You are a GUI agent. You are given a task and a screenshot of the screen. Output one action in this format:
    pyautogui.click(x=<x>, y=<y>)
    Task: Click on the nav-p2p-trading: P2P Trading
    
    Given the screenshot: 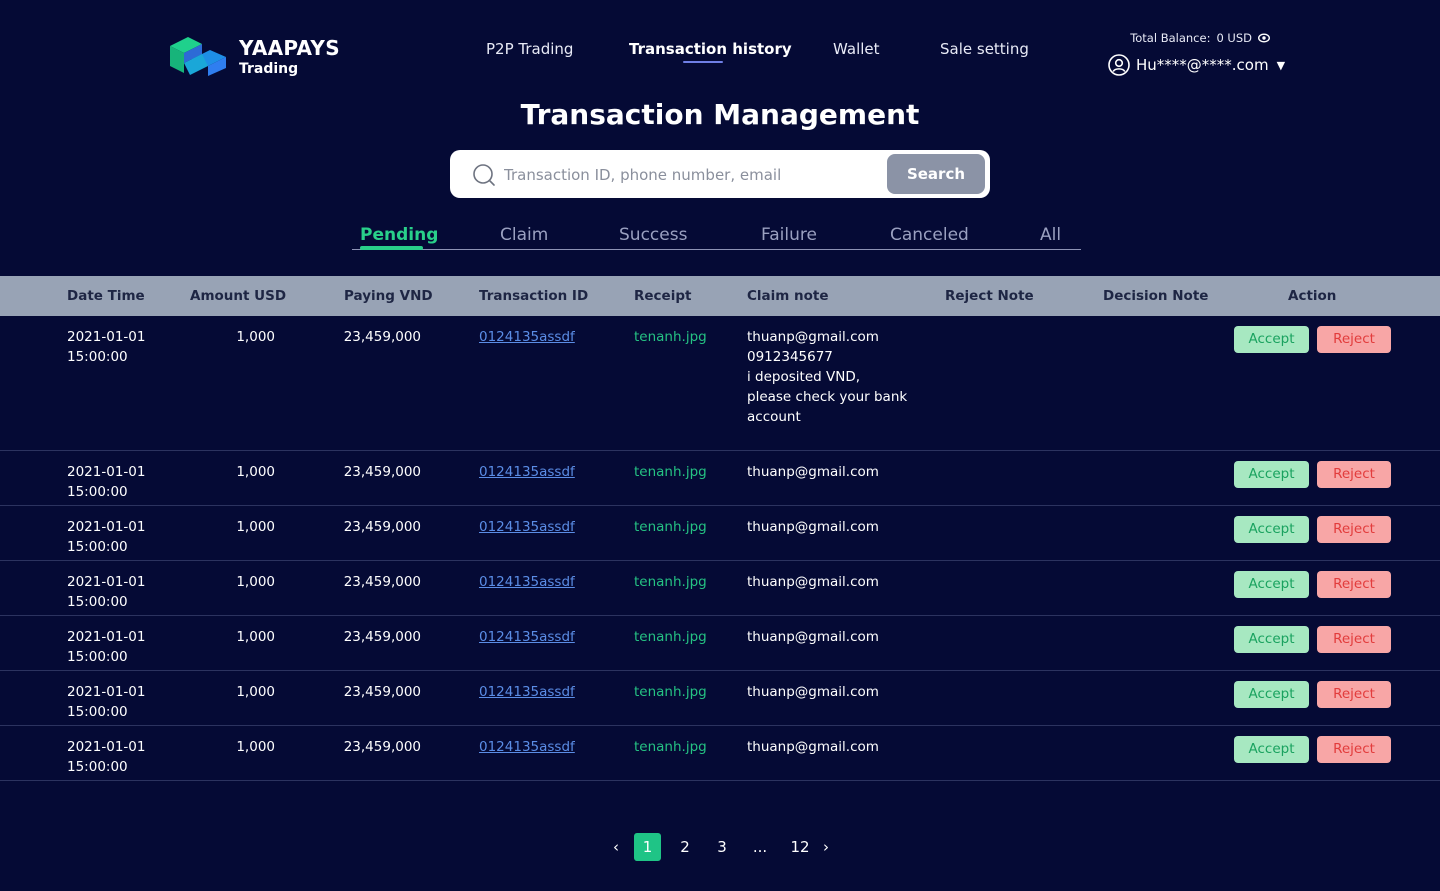 What is the action you would take?
    pyautogui.click(x=529, y=49)
    